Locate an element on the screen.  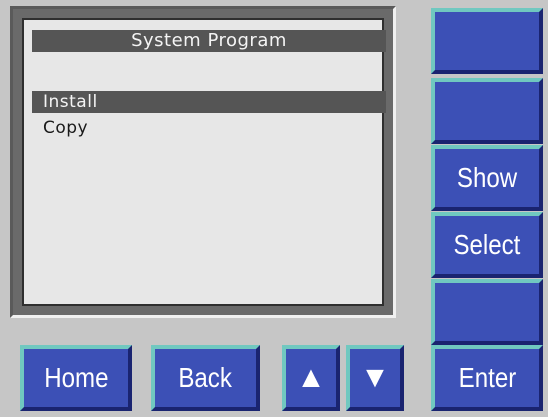
show-button: Show is located at coordinates (487, 178).